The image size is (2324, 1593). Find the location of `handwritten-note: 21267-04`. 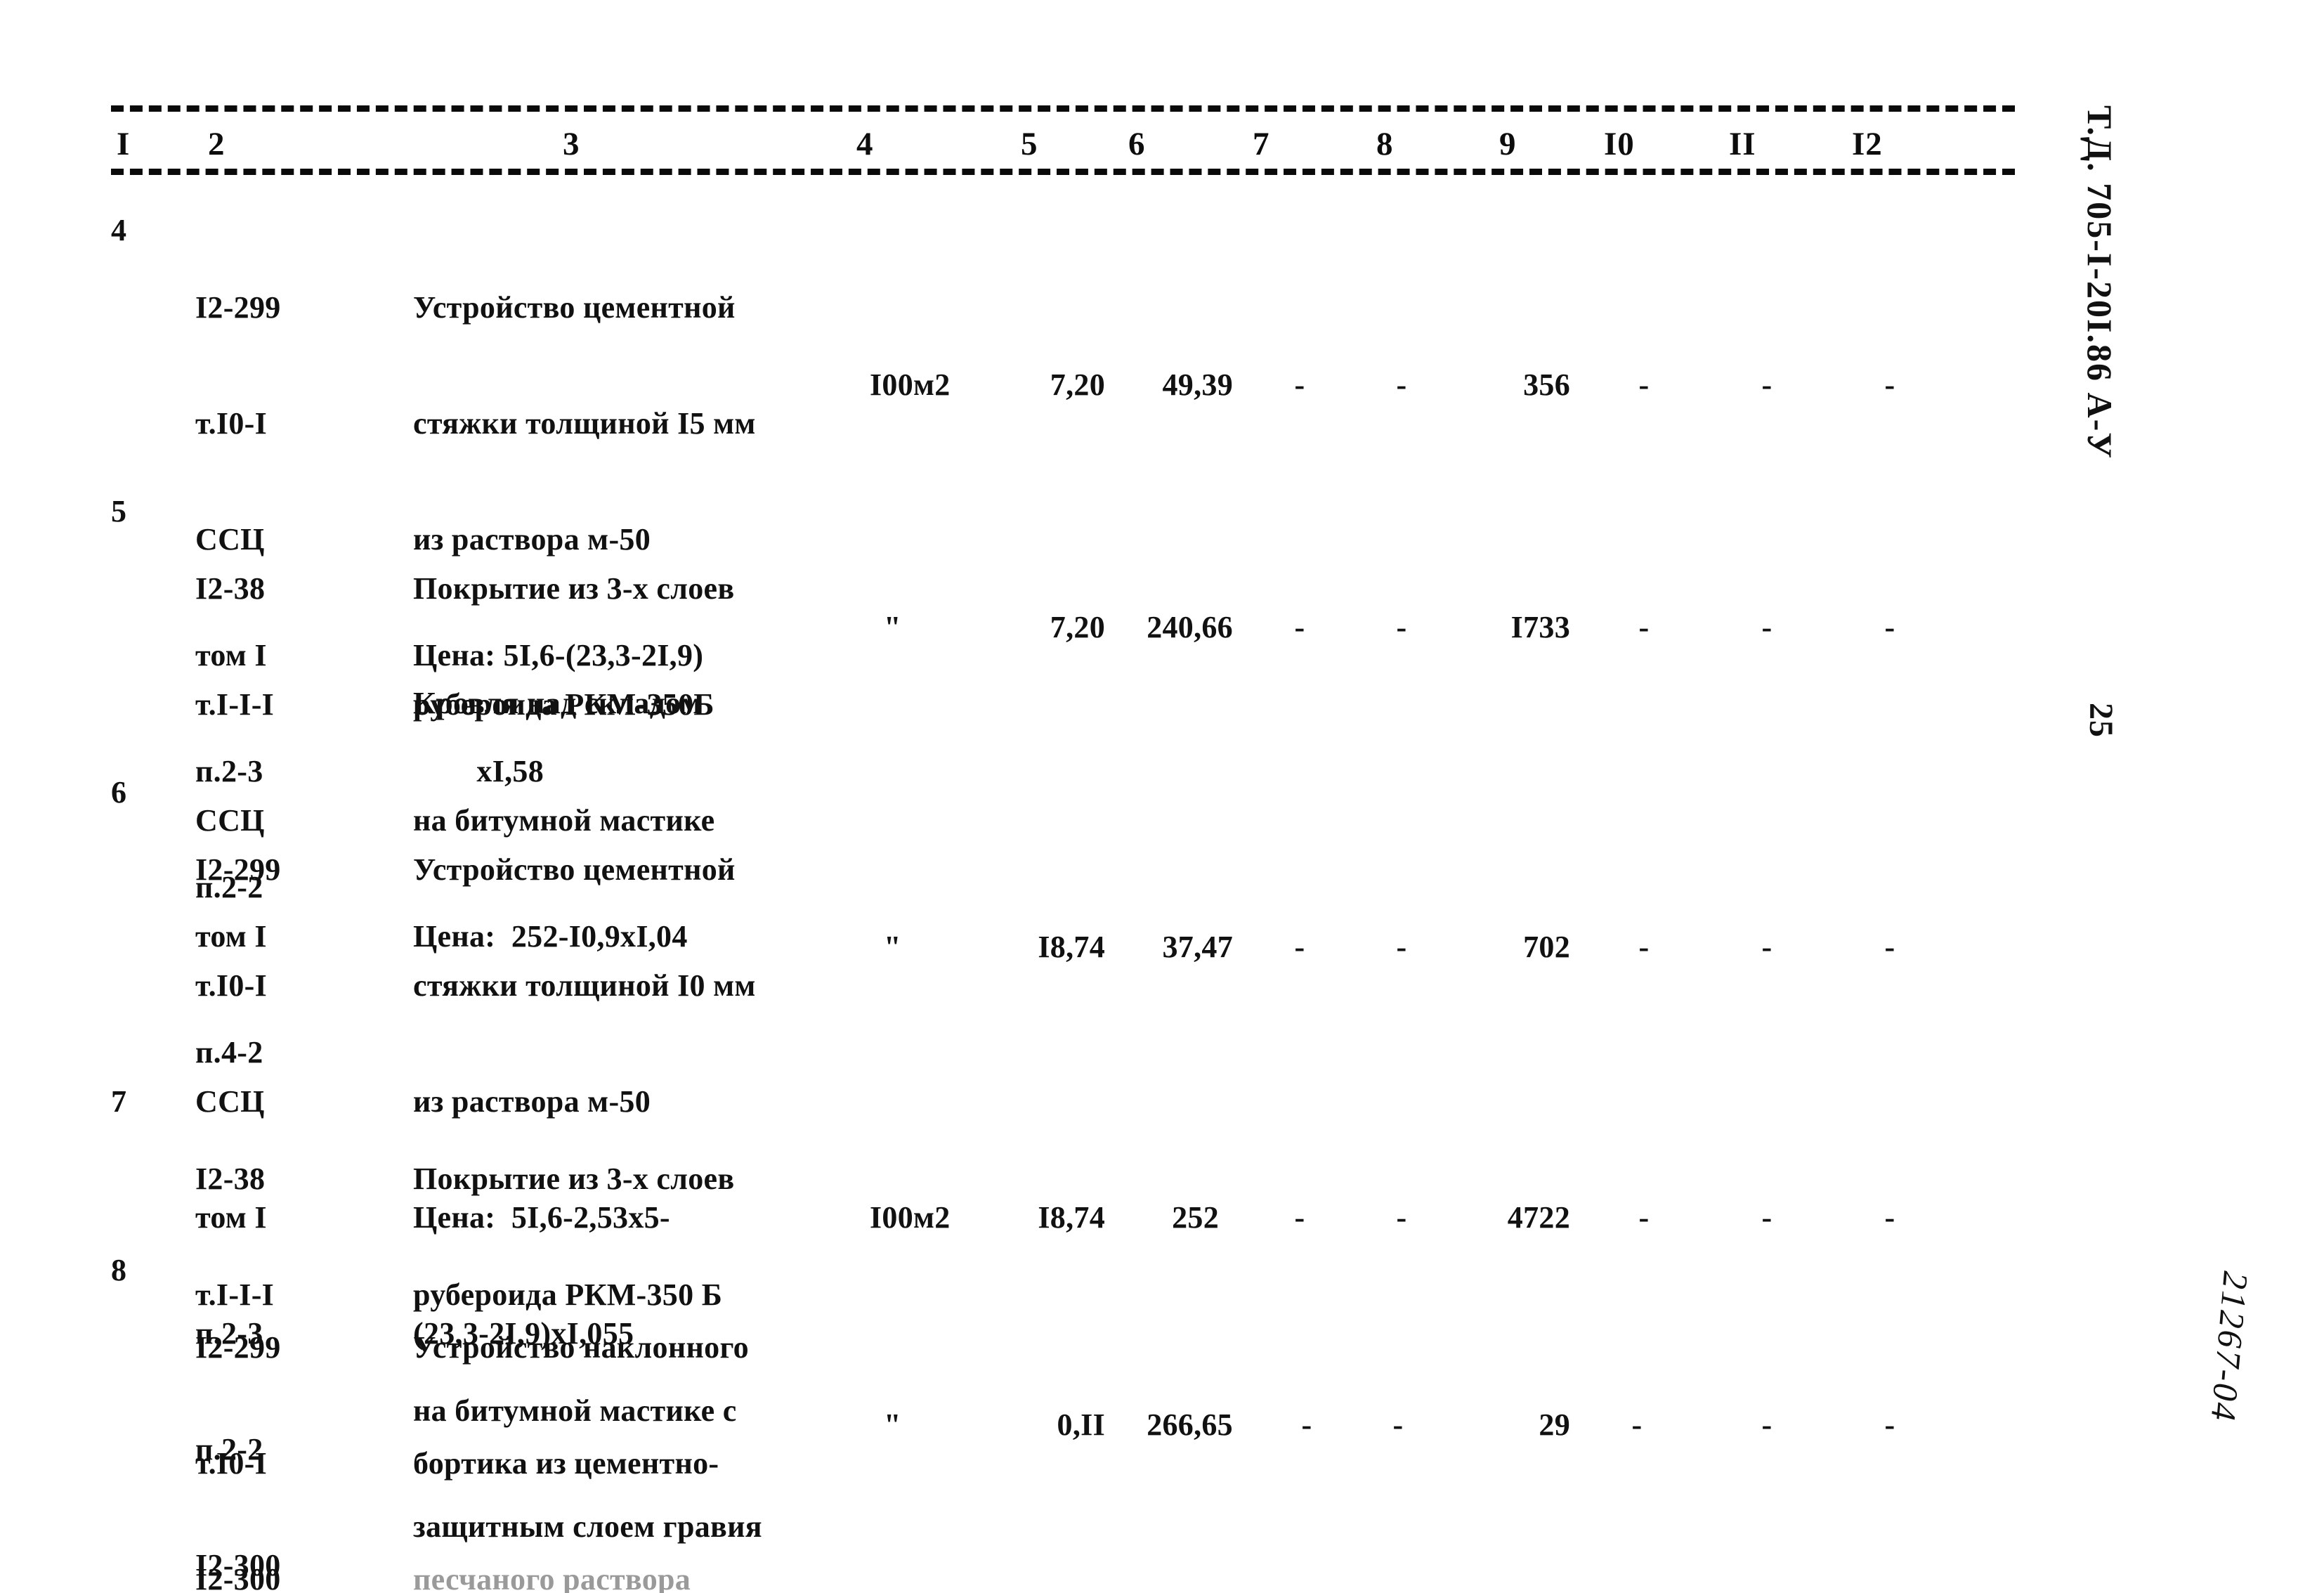

handwritten-note: 21267-04 is located at coordinates (2230, 1347).